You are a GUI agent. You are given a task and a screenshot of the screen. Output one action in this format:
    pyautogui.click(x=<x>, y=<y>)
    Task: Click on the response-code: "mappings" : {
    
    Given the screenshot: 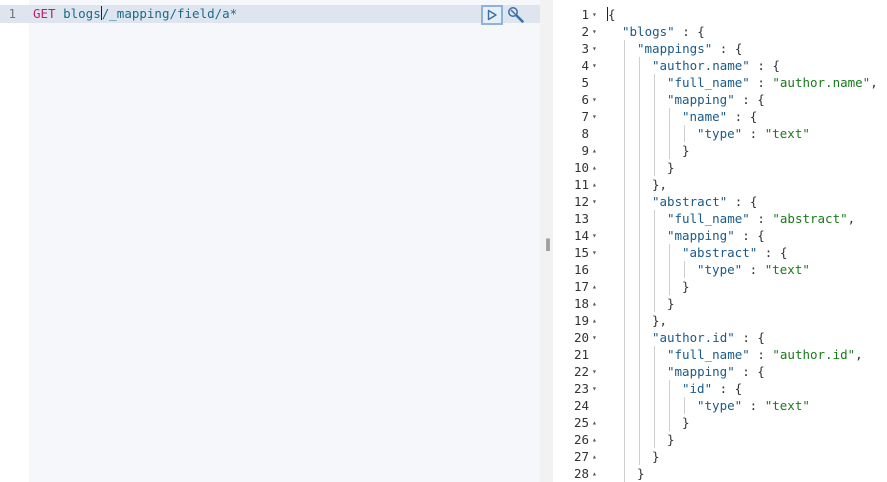 What is the action you would take?
    pyautogui.click(x=689, y=48)
    